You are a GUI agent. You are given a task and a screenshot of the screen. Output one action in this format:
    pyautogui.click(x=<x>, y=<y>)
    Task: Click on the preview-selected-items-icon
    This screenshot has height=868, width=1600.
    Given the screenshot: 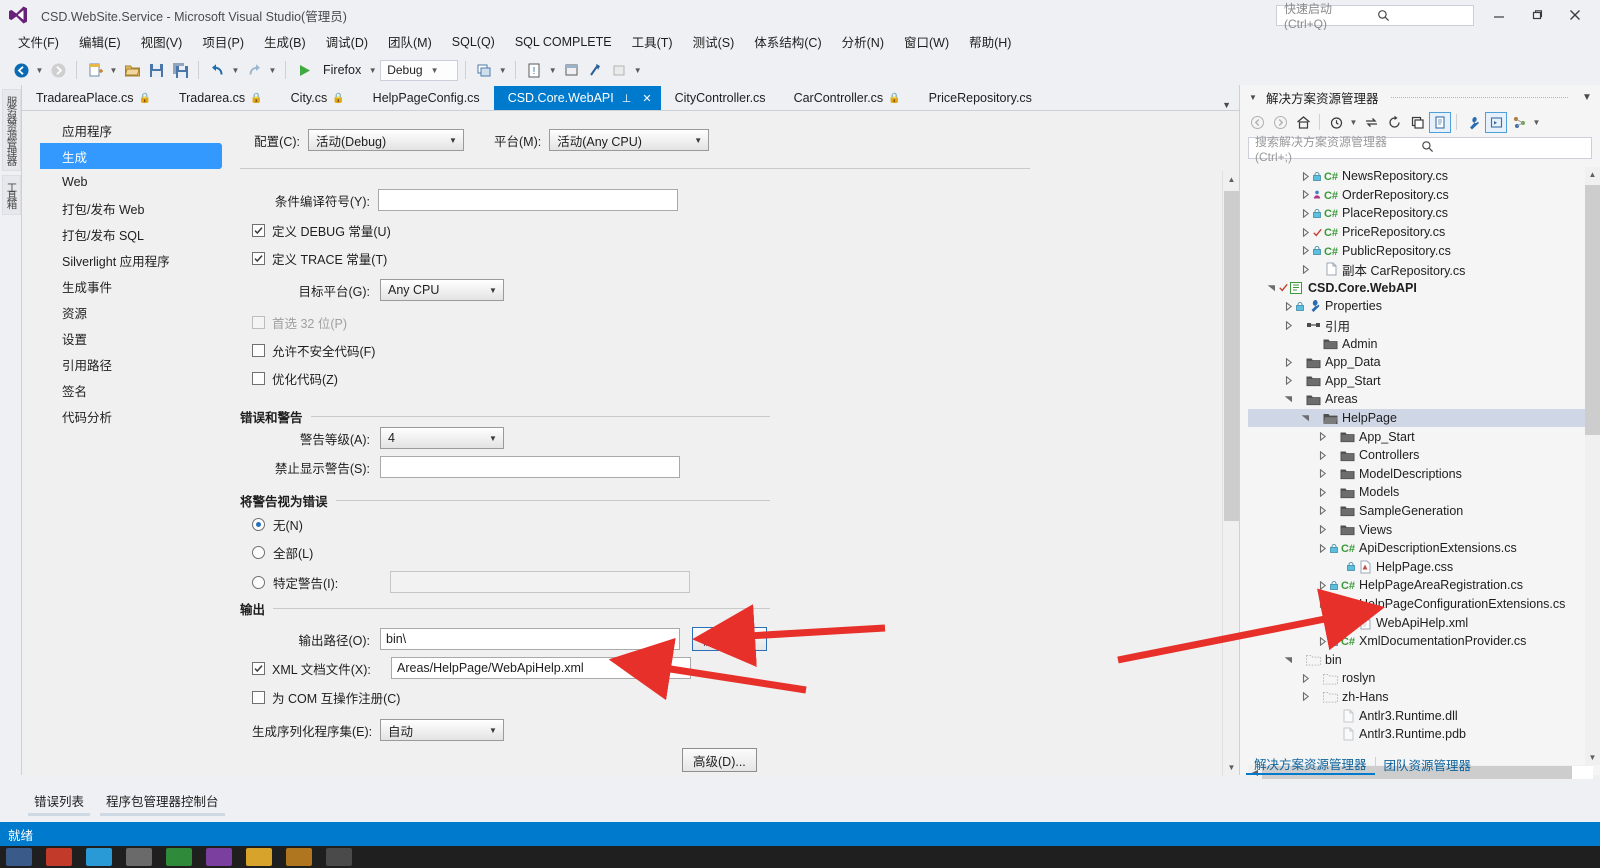 What is the action you would take?
    pyautogui.click(x=1496, y=122)
    